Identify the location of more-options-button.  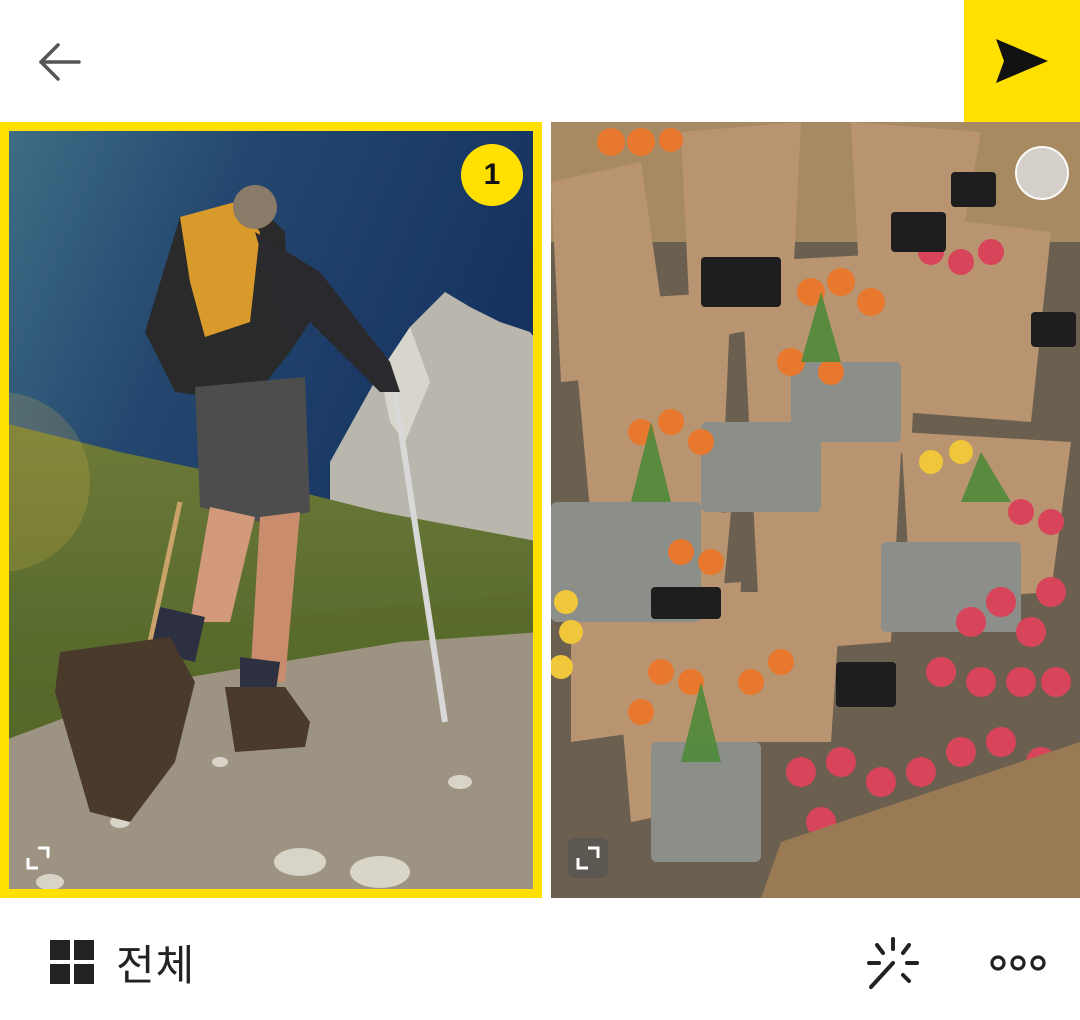
(1018, 963).